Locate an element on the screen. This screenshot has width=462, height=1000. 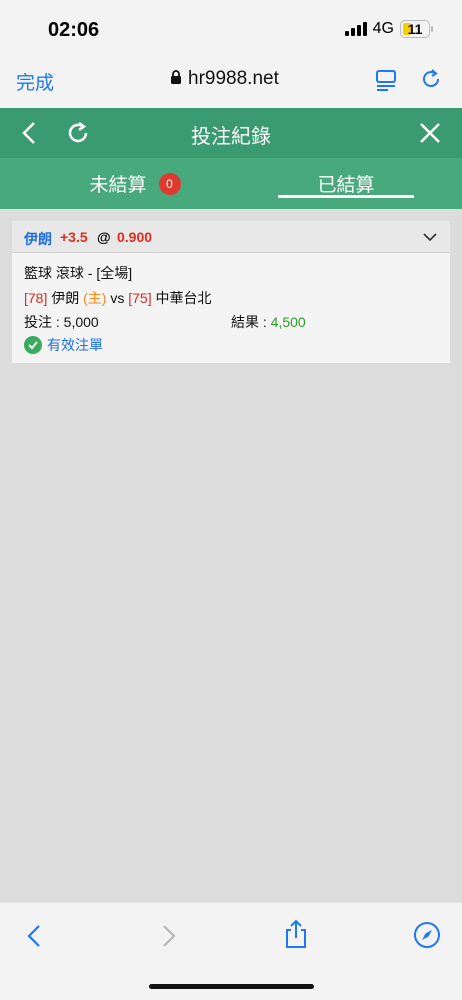
share-icon is located at coordinates (296, 934).